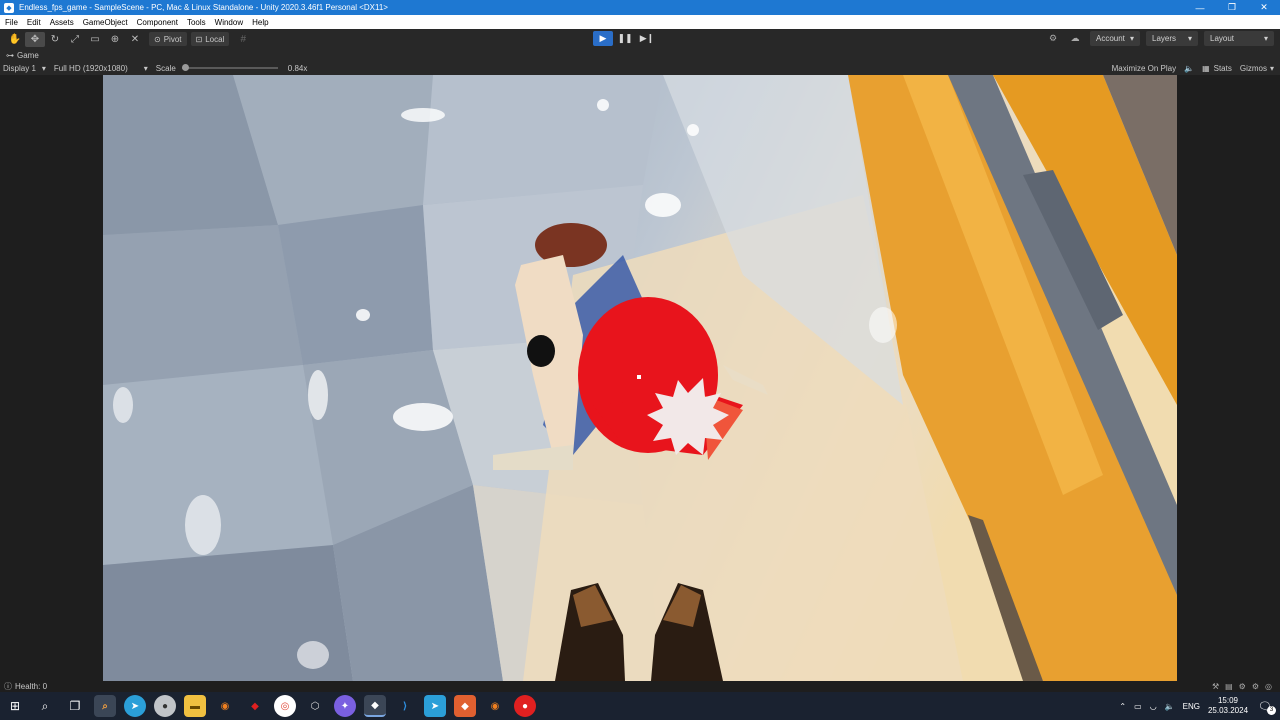 This screenshot has height=720, width=1280. Describe the element at coordinates (647, 38) in the screenshot. I see `step-button: ▶❙` at that location.